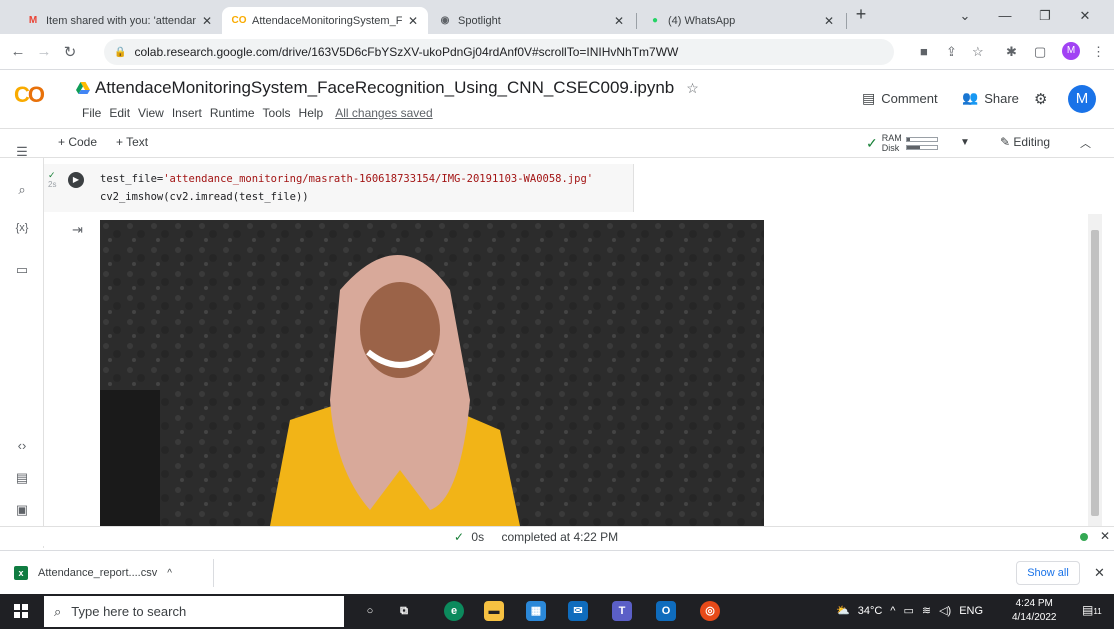 This screenshot has width=1114, height=629. I want to click on variables-icon: {x}, so click(22, 228).